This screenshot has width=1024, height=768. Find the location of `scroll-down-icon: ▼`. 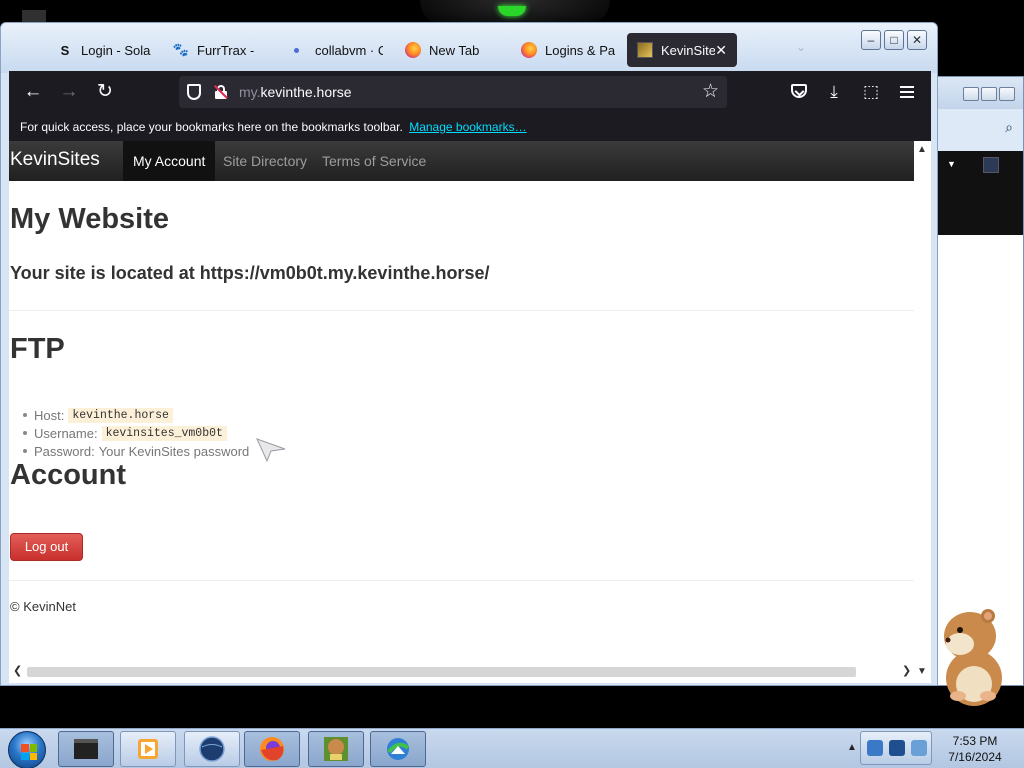

scroll-down-icon: ▼ is located at coordinates (922, 671).